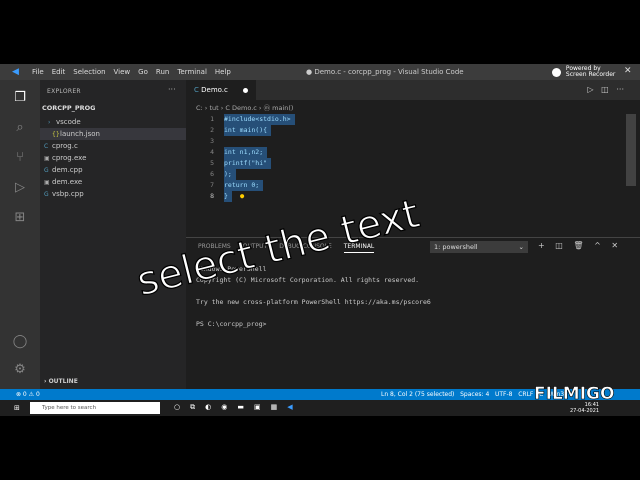  Describe the element at coordinates (196, 90) in the screenshot. I see `c-file-icon: C` at that location.